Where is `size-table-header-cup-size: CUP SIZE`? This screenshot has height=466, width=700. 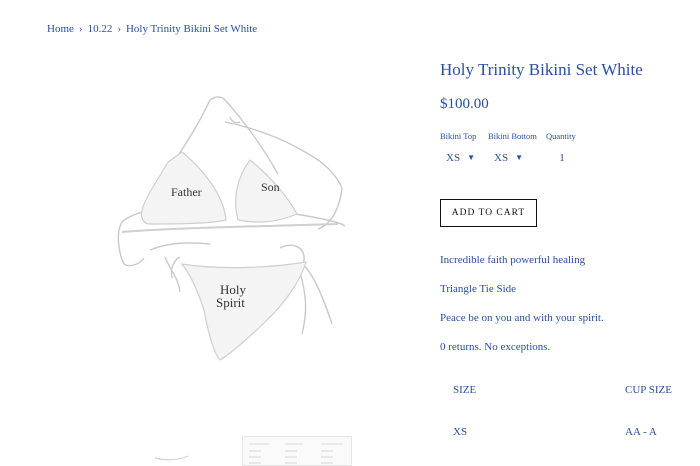
size-table-header-cup-size: CUP SIZE is located at coordinates (648, 390).